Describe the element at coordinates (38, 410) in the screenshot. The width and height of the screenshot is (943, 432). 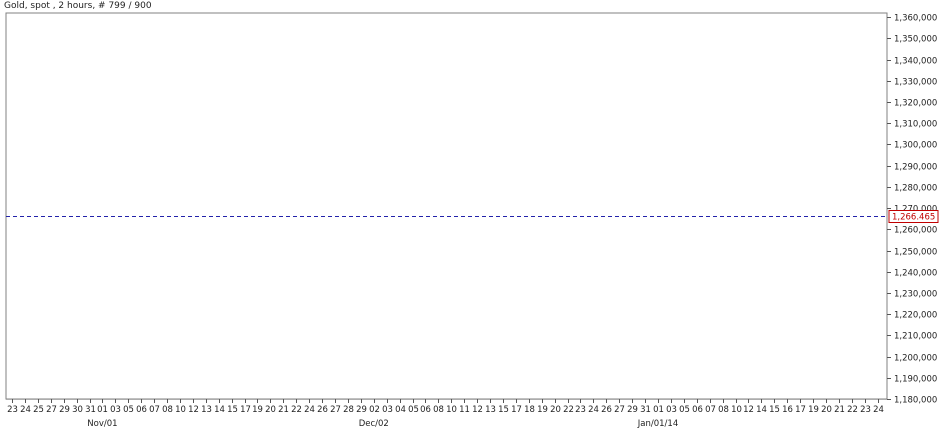
I see `x-tick-label: 25` at that location.